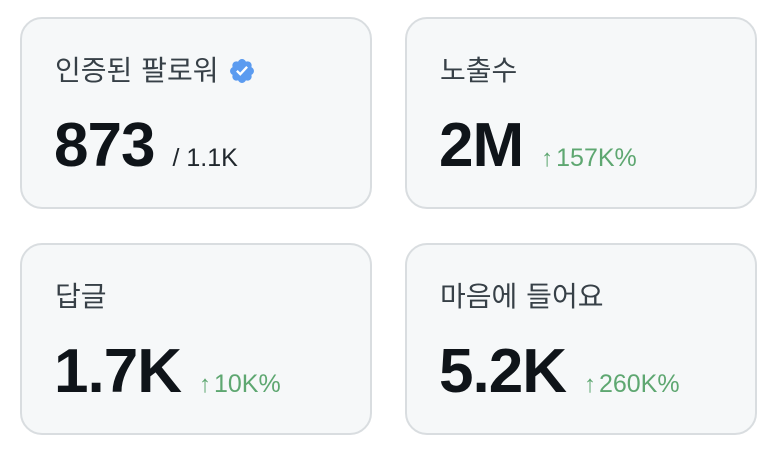 This screenshot has height=452, width=768. I want to click on stat-change-value: 10K%, so click(247, 384).